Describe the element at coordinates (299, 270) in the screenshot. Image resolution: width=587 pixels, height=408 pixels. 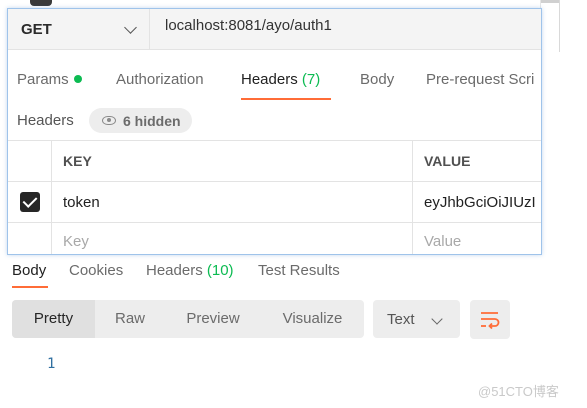
I see `response-tab-test-results: Test Results` at that location.